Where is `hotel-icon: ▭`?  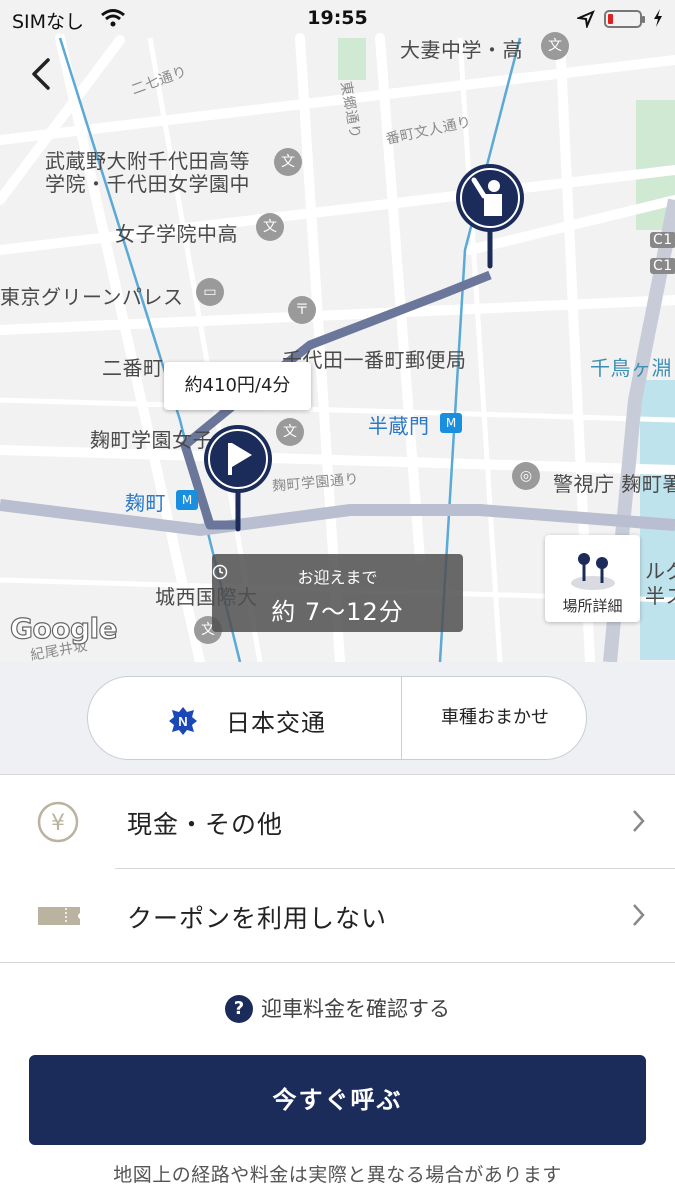 hotel-icon: ▭ is located at coordinates (210, 292).